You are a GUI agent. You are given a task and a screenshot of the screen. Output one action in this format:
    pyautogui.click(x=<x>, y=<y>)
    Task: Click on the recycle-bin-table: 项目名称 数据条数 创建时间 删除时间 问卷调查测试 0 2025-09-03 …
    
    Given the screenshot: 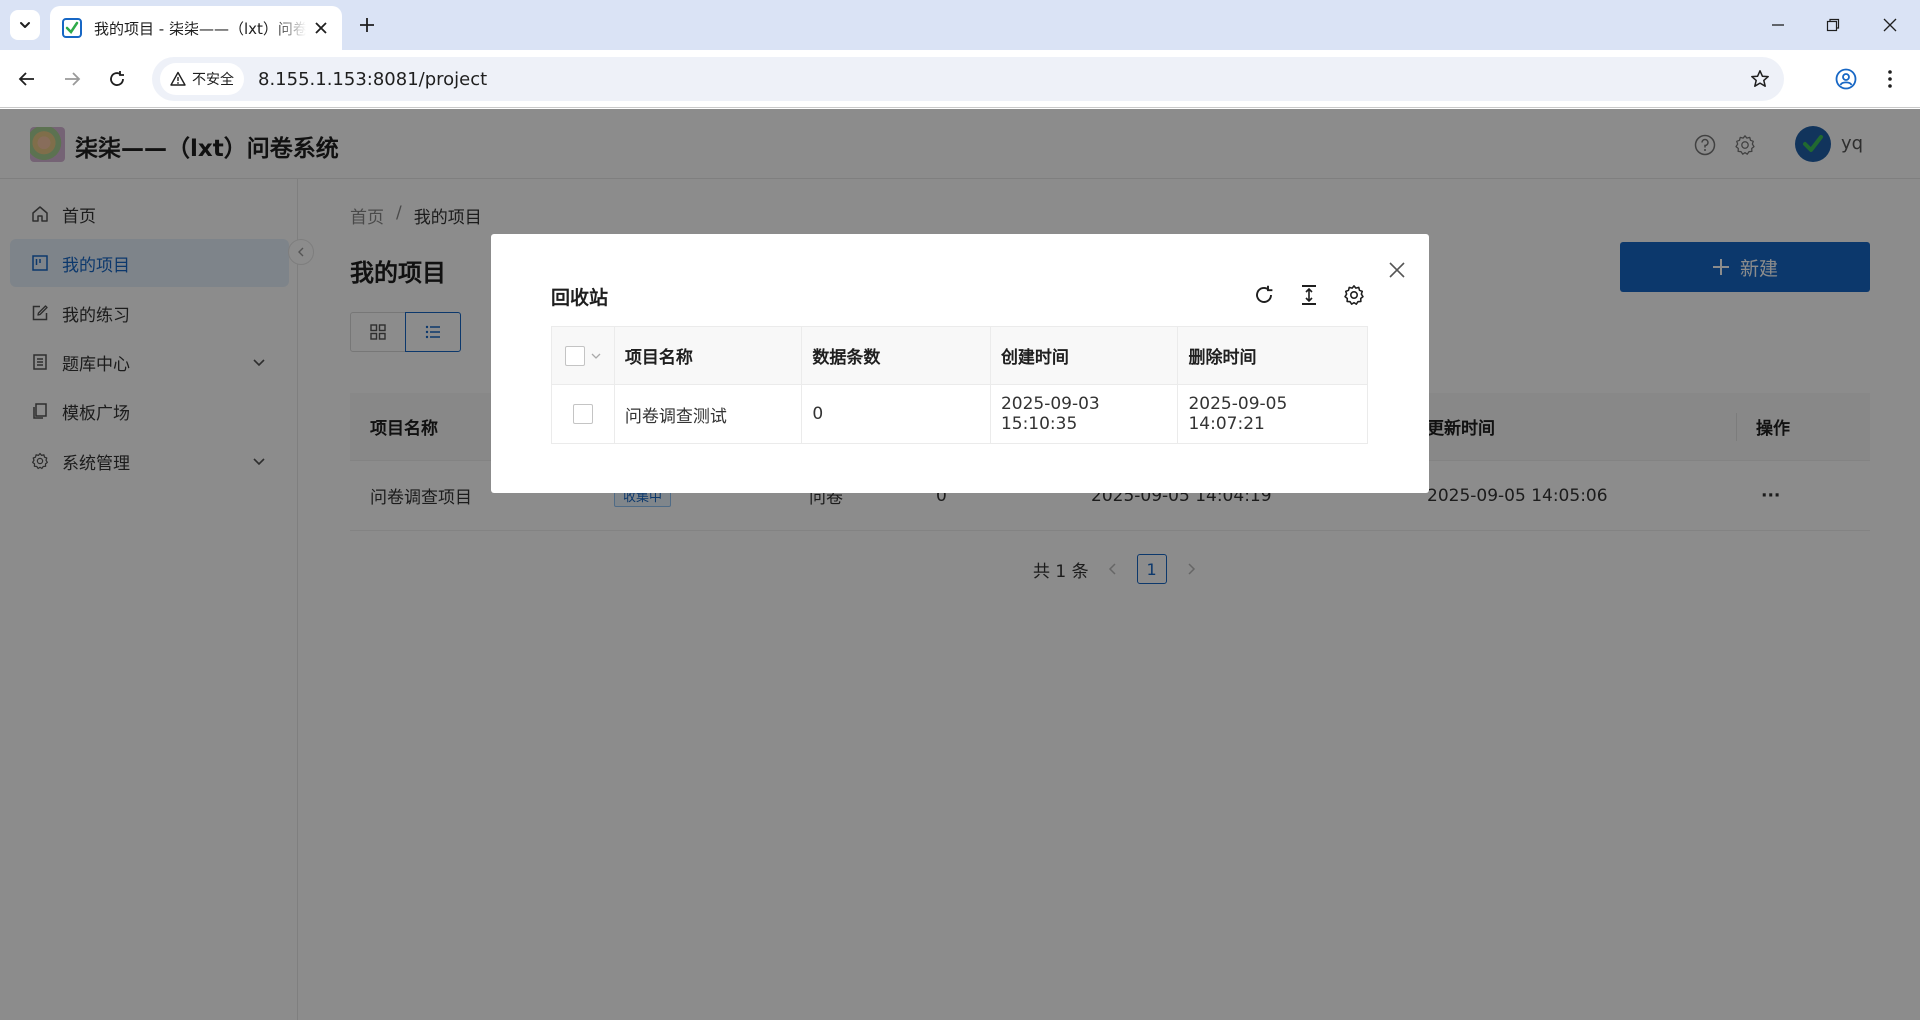 What is the action you would take?
    pyautogui.click(x=959, y=385)
    